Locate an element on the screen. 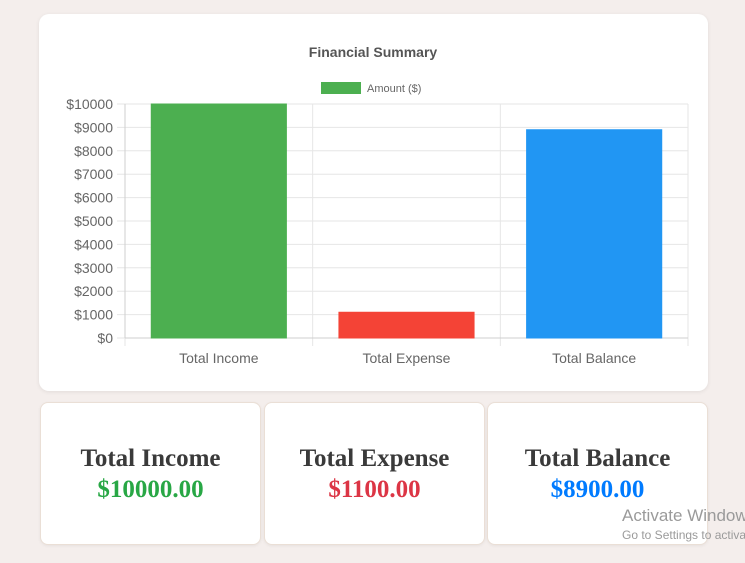  y-tick-label: $2000 is located at coordinates (93, 291).